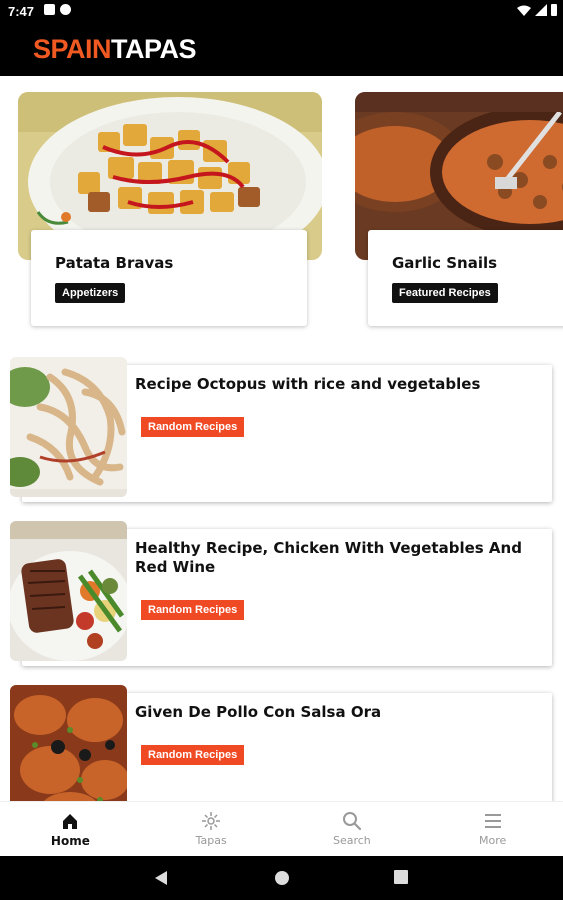  What do you see at coordinates (65, 9) in the screenshot?
I see `sync-icon` at bounding box center [65, 9].